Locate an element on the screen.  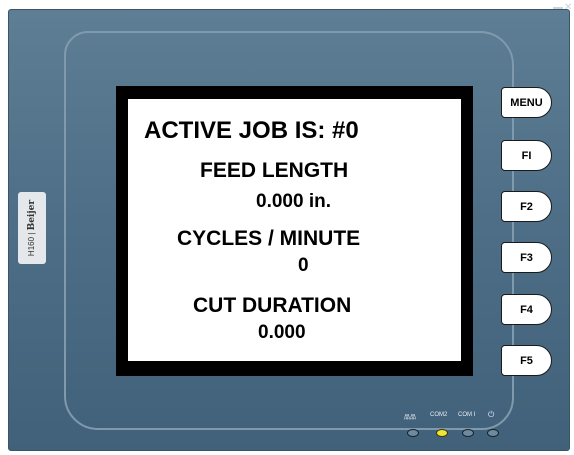
com1-indicator-led is located at coordinates (468, 433).